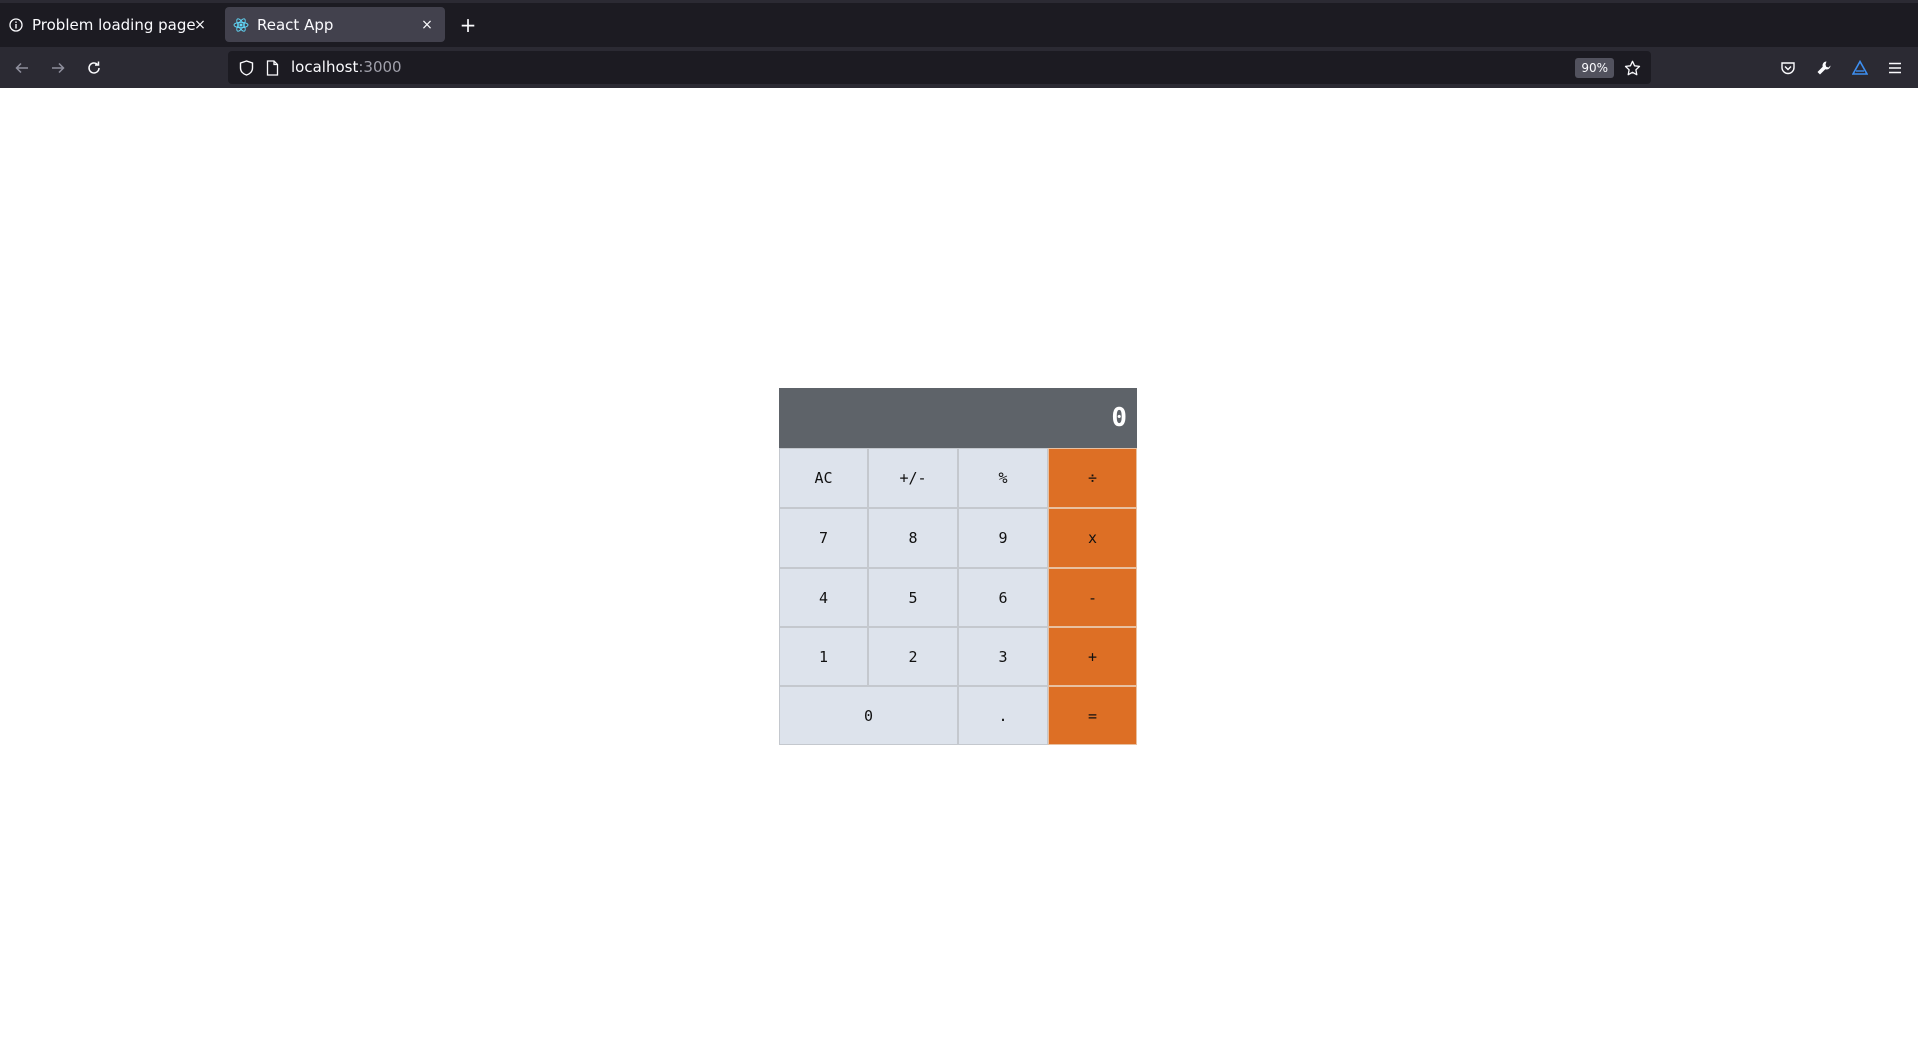 This screenshot has width=1918, height=1046. Describe the element at coordinates (468, 25) in the screenshot. I see `new-tab-button: +` at that location.